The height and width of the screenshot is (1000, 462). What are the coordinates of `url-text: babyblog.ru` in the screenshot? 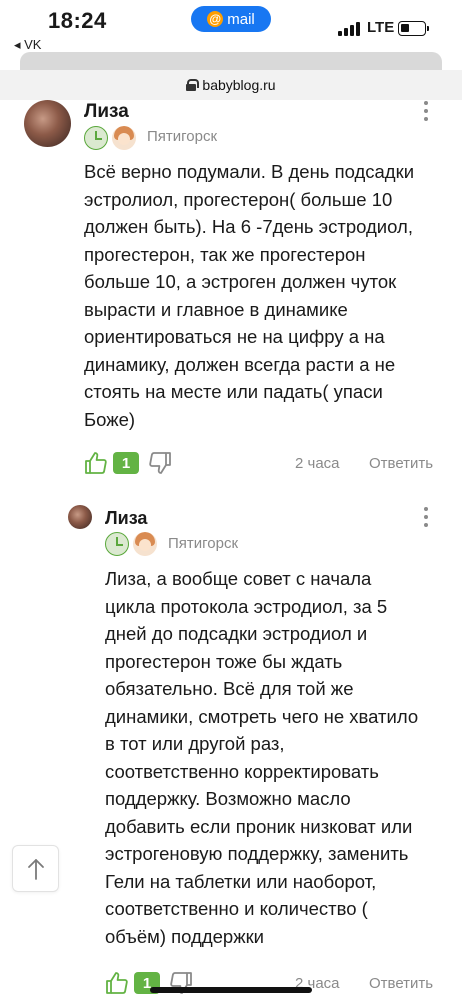 It's located at (239, 85).